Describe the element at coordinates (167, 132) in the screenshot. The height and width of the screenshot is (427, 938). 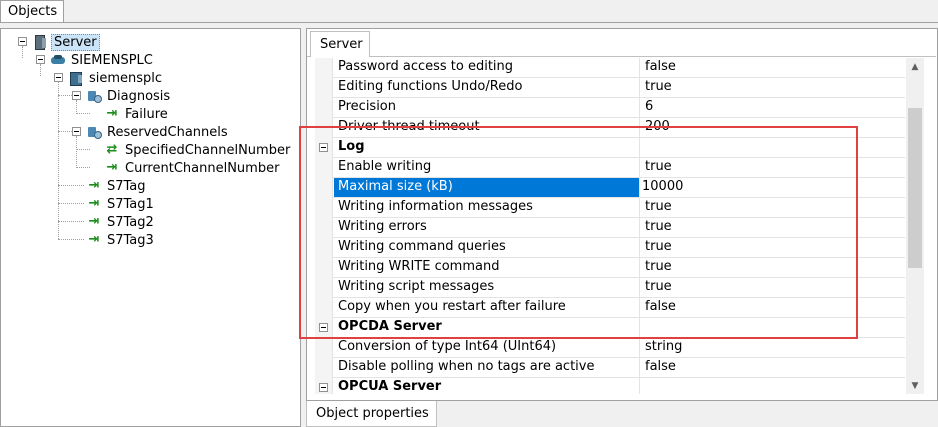
I see `tree-node-label: ReservedChannels` at that location.